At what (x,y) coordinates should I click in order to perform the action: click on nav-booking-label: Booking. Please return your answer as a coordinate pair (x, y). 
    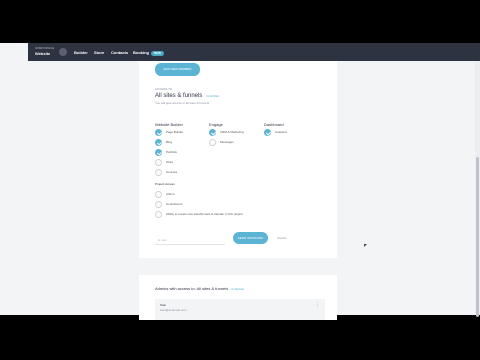
    Looking at the image, I should click on (141, 52).